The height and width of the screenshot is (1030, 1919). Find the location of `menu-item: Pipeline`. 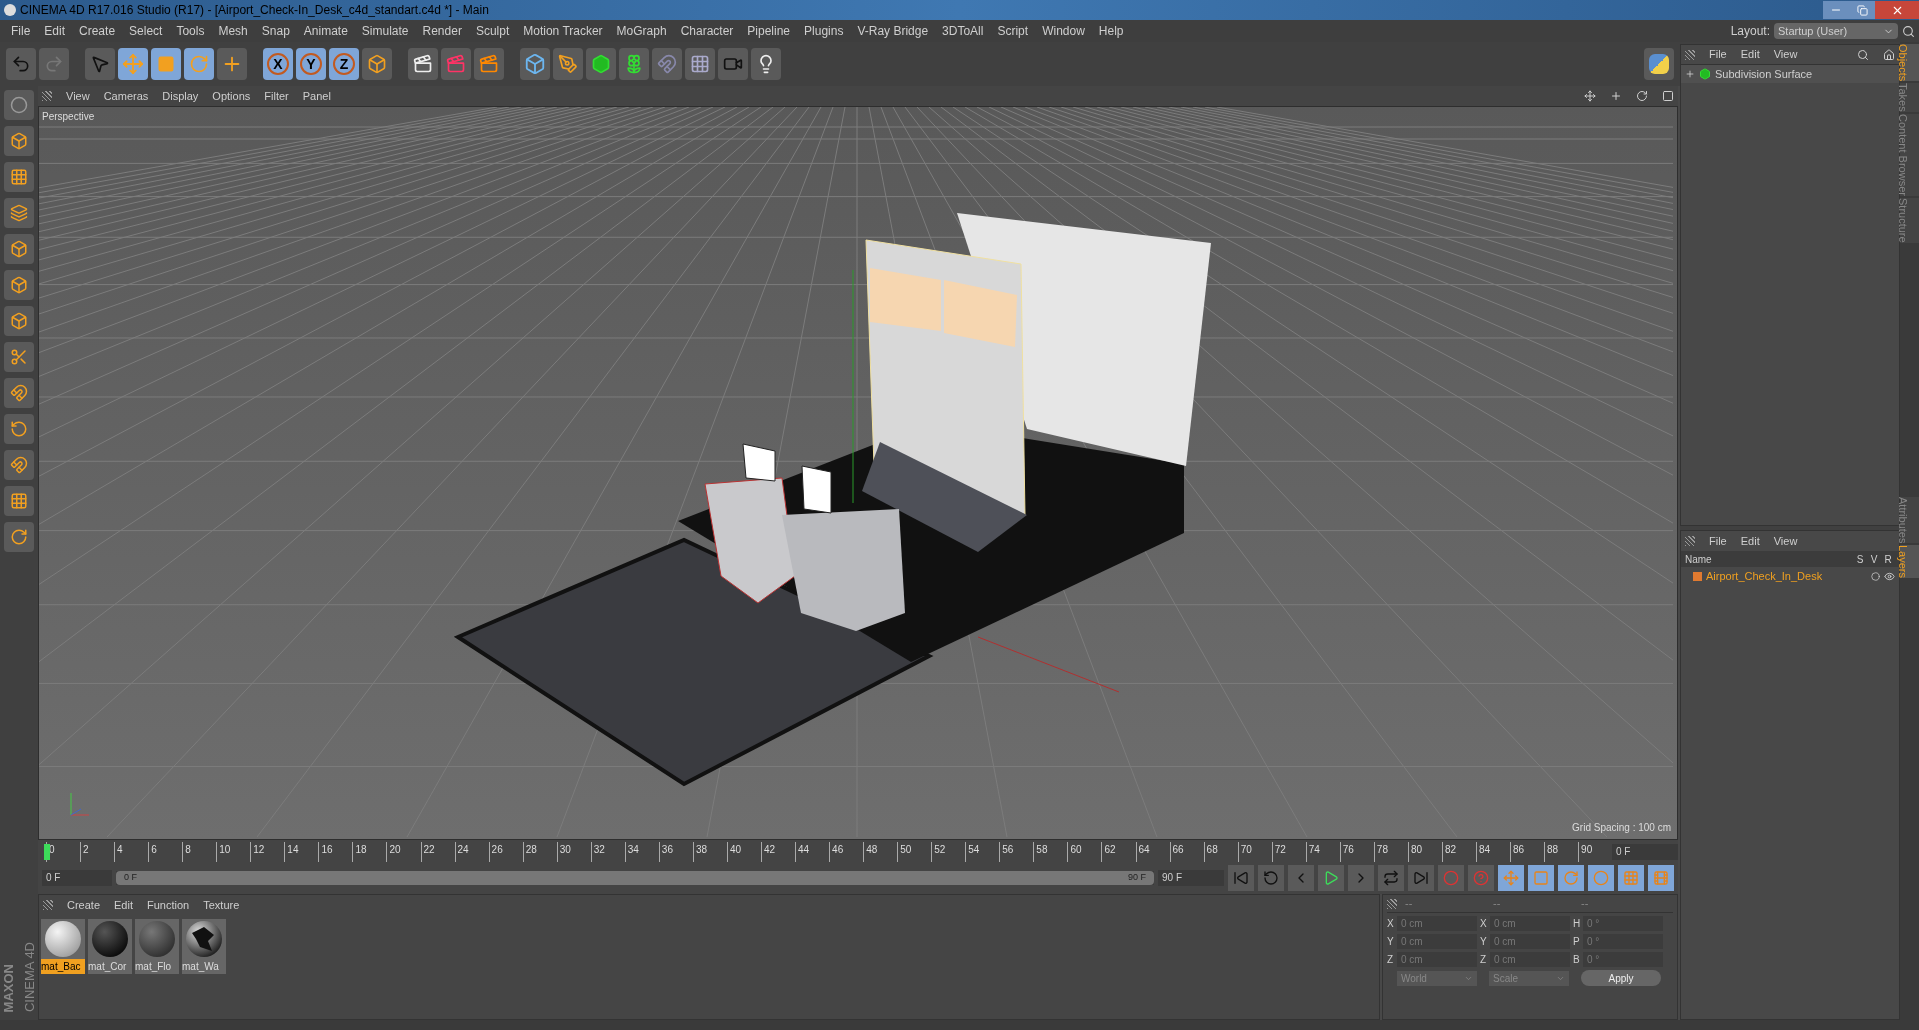

menu-item: Pipeline is located at coordinates (769, 31).